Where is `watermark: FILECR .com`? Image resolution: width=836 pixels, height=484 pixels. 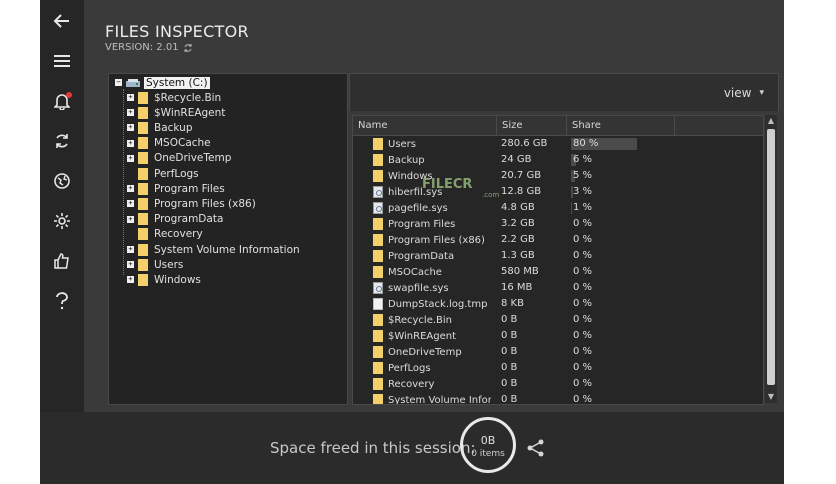
watermark: FILECR .com is located at coordinates (460, 188).